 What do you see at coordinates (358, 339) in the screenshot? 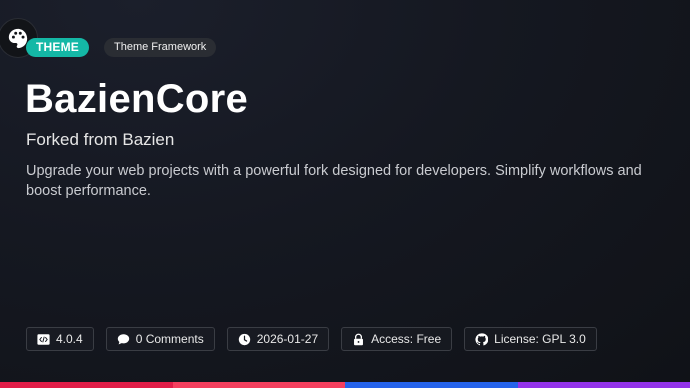
I see `lock-icon` at bounding box center [358, 339].